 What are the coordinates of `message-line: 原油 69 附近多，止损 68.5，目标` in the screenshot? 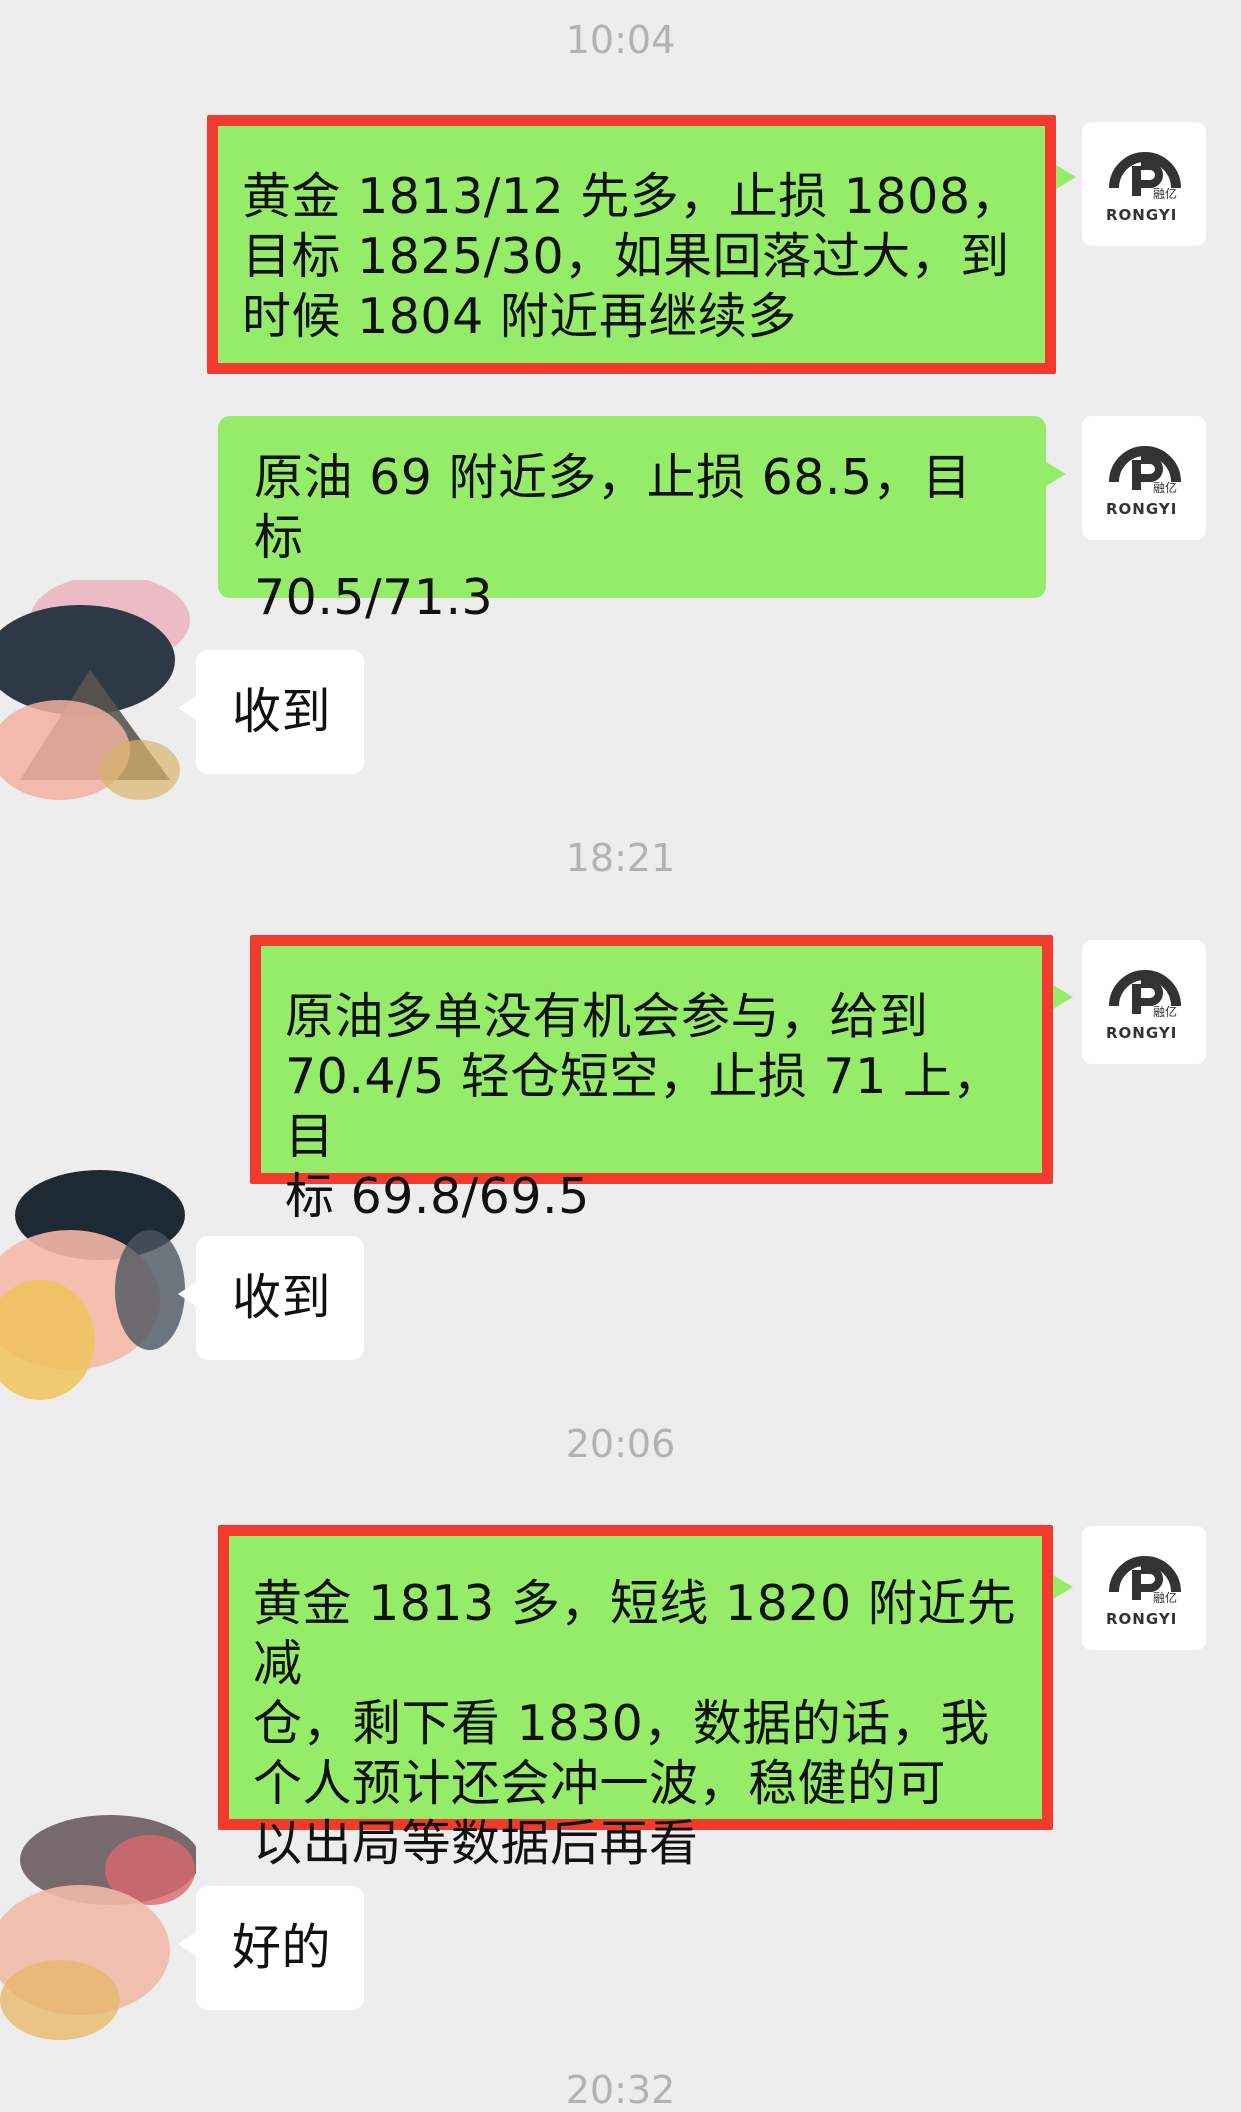 It's located at (613, 507).